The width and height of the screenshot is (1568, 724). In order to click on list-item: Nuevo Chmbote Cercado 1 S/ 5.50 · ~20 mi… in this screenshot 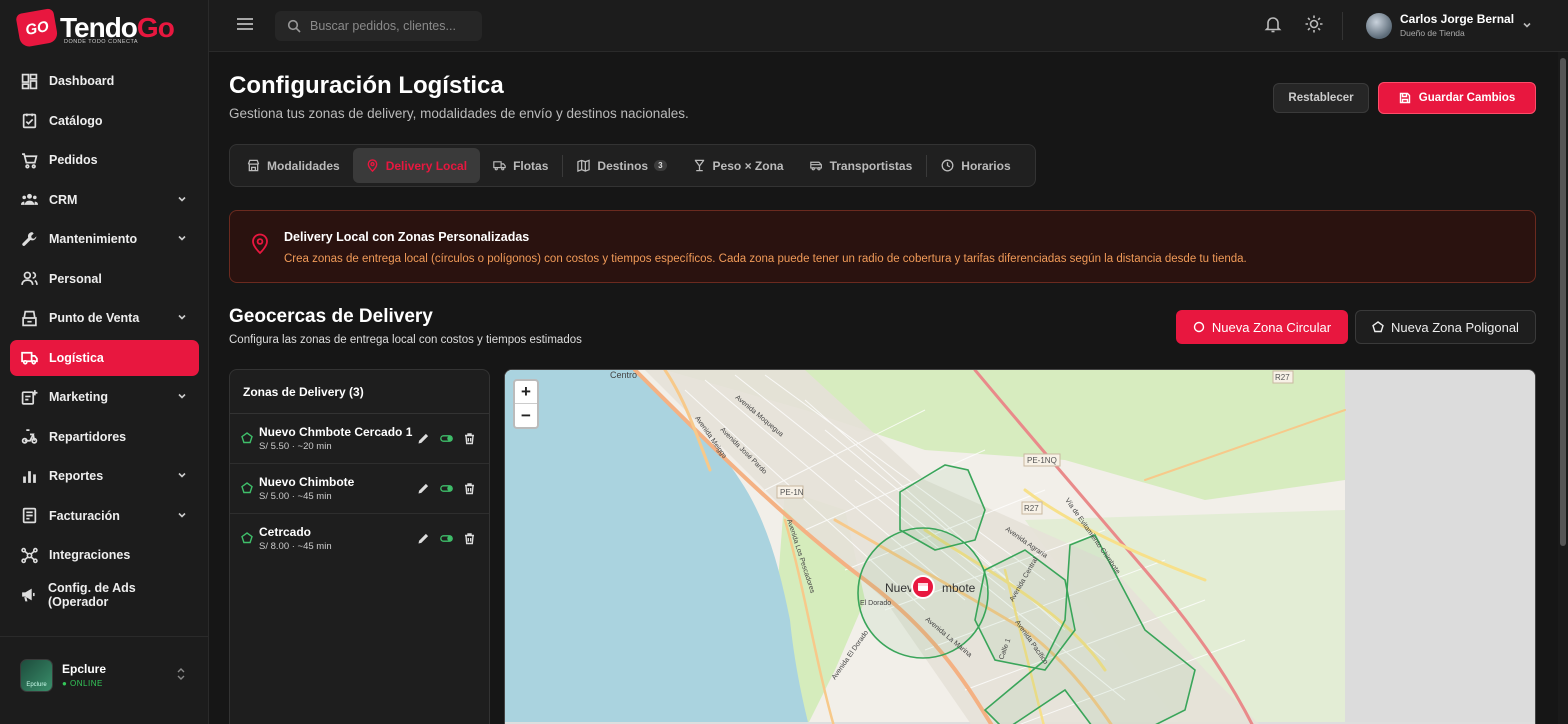, I will do `click(359, 439)`.